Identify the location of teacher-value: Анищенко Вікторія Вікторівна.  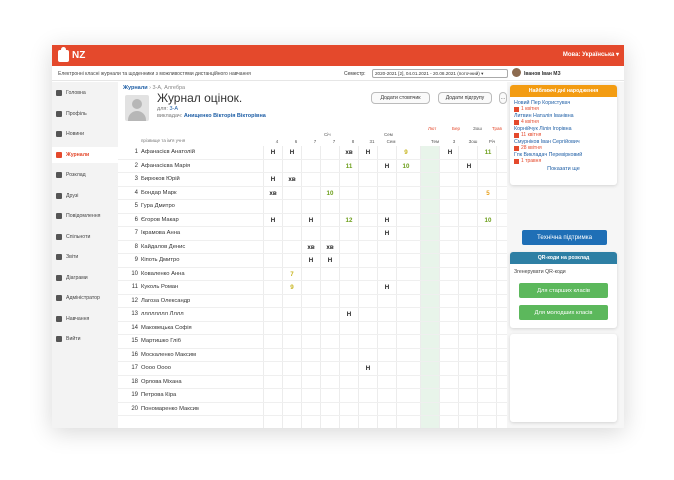
(225, 116).